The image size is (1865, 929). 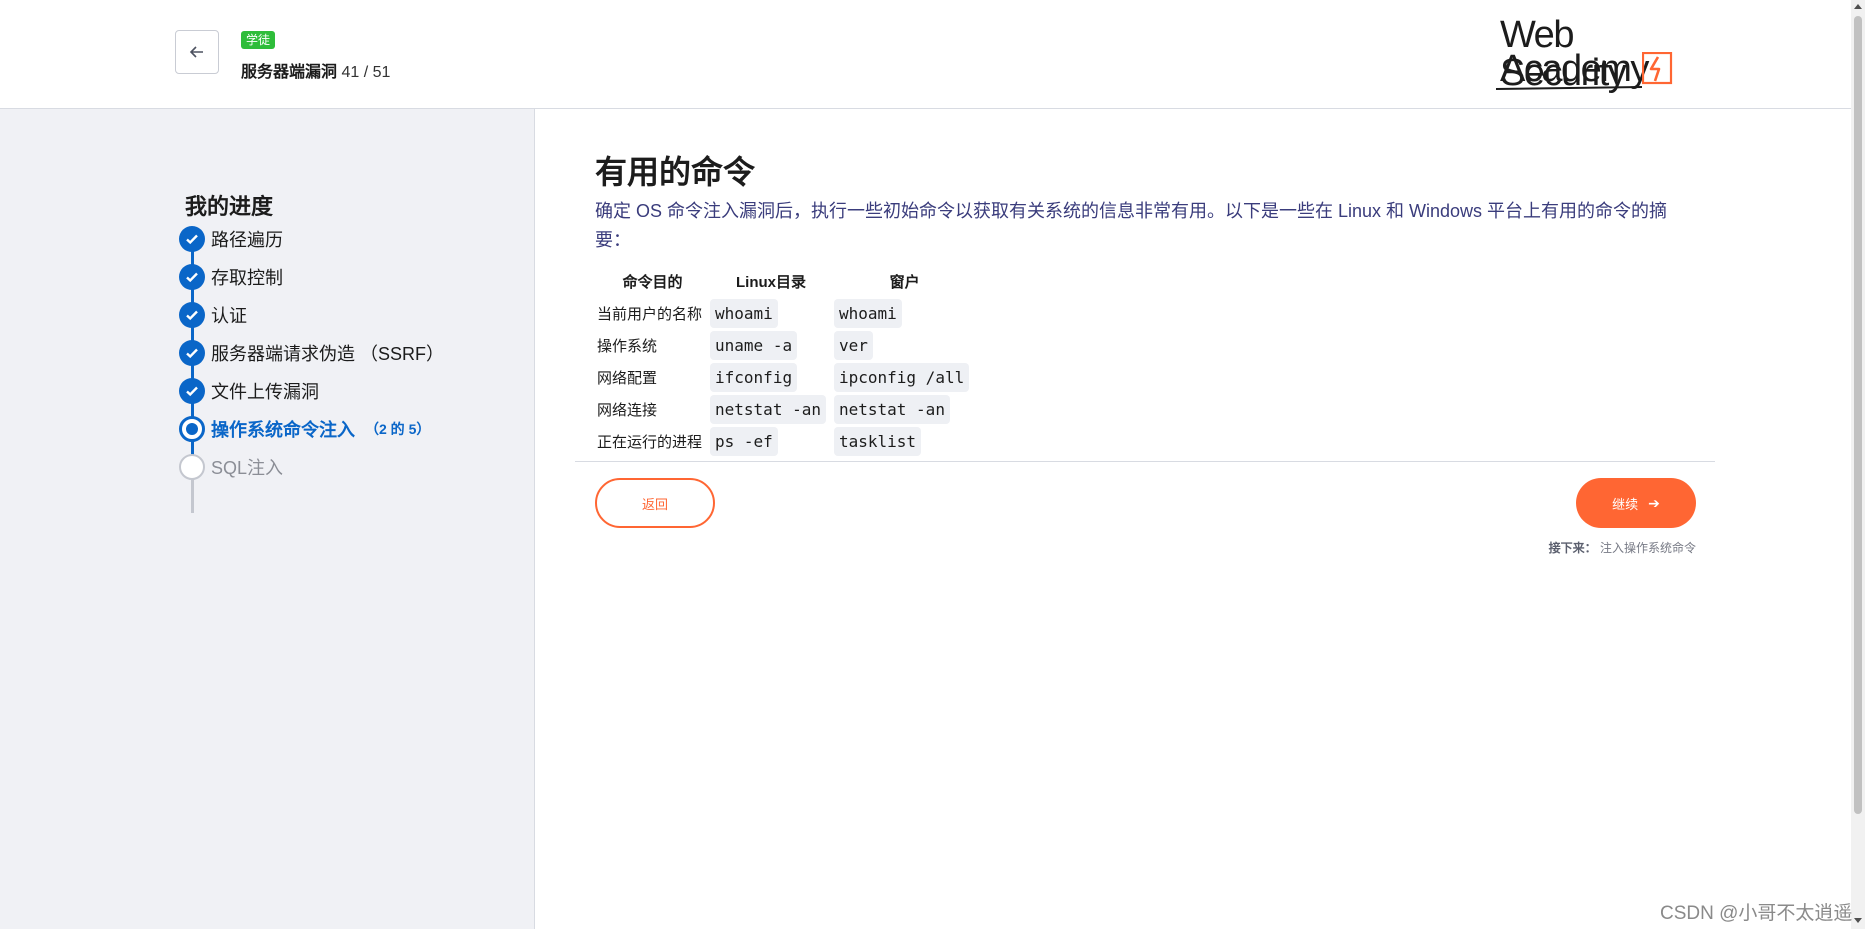 I want to click on linux-command: uname -a, so click(x=754, y=345).